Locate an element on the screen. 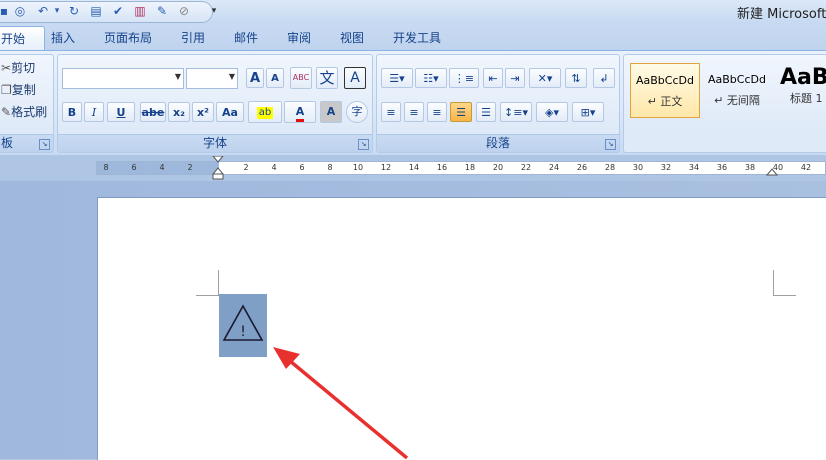 The width and height of the screenshot is (826, 460). ruler-tick-label: 30 is located at coordinates (638, 167).